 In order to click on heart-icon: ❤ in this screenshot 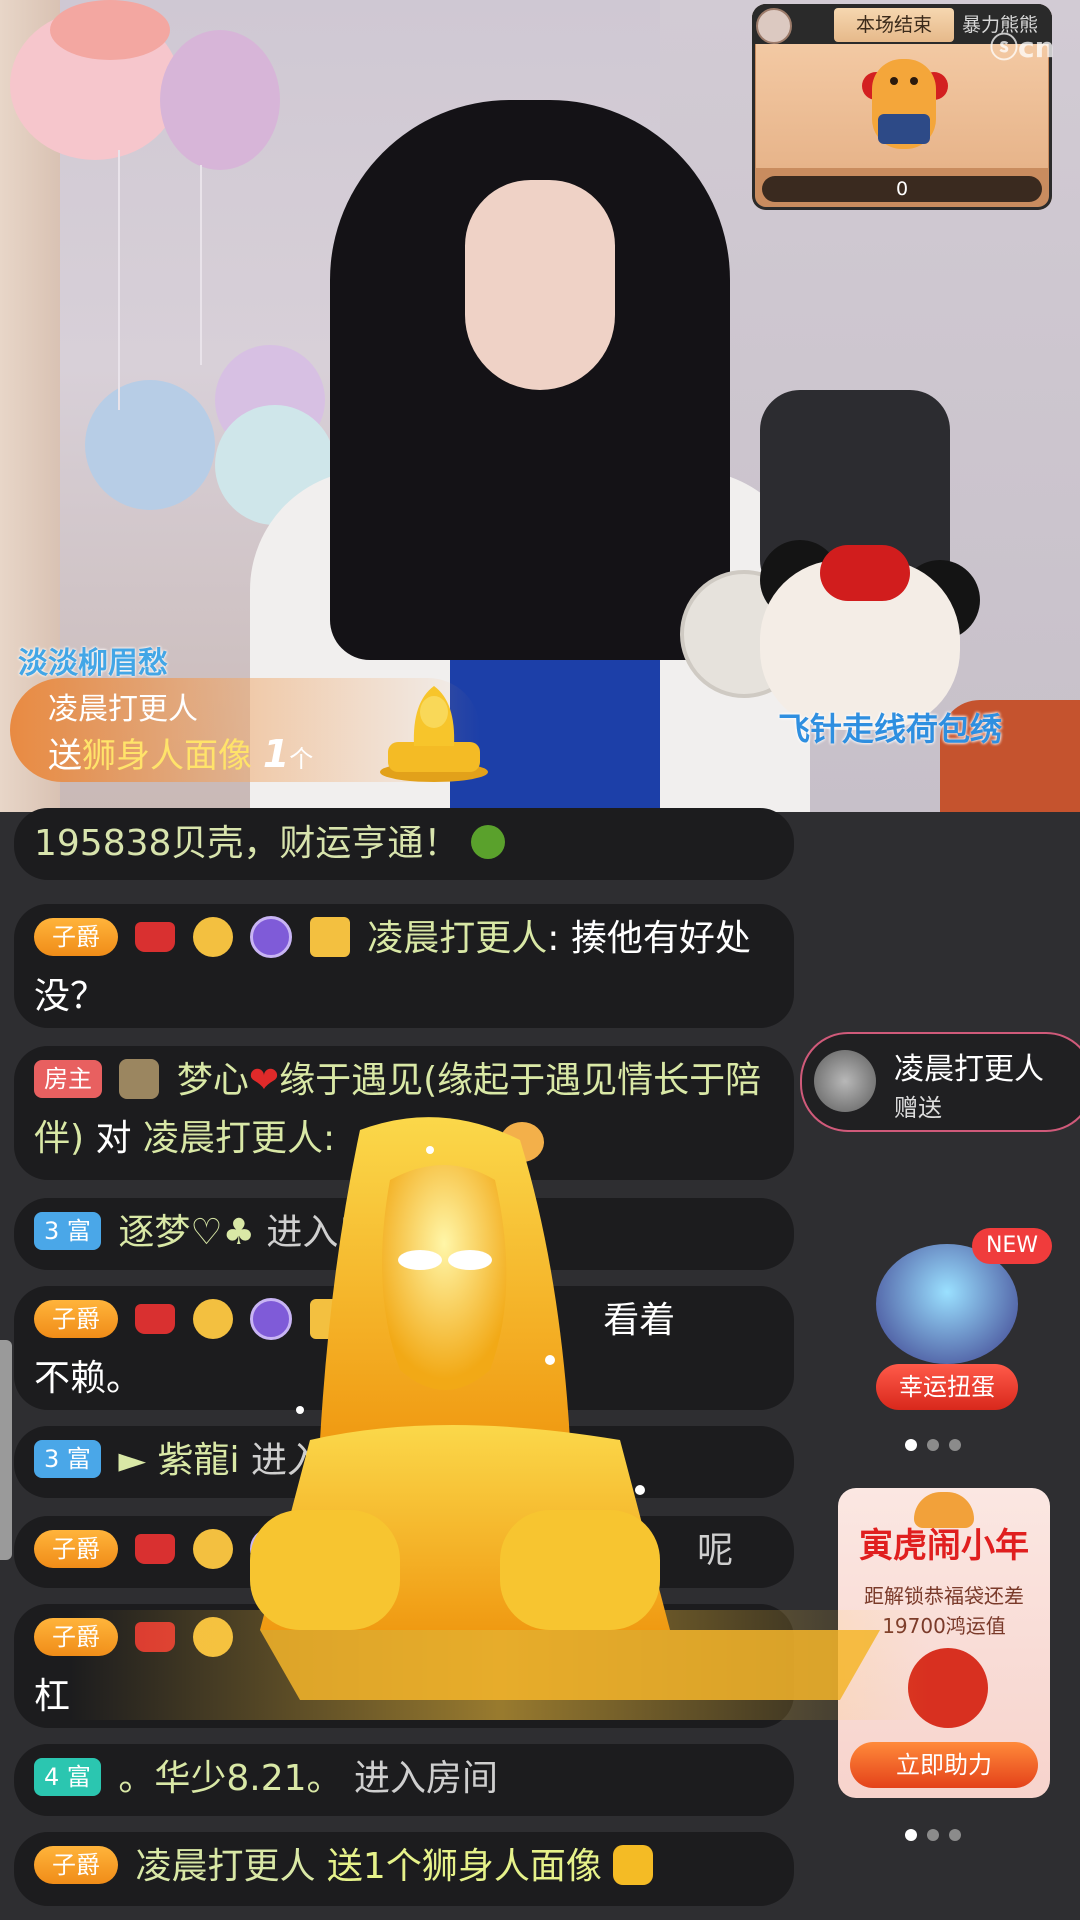, I will do `click(264, 1080)`.